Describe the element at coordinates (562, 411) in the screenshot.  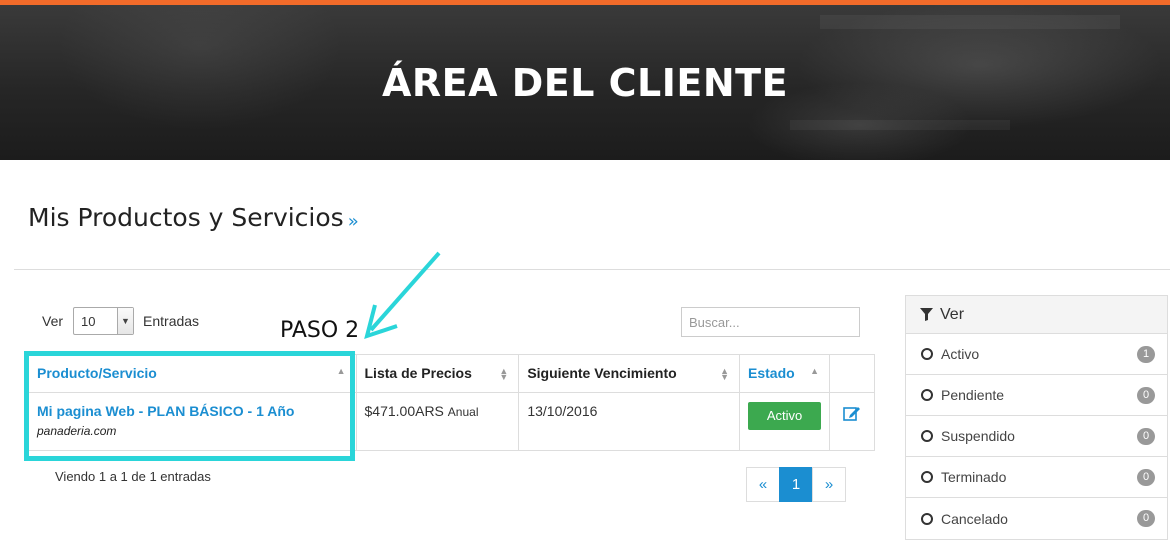
I see `due-date: 13/10/2016` at that location.